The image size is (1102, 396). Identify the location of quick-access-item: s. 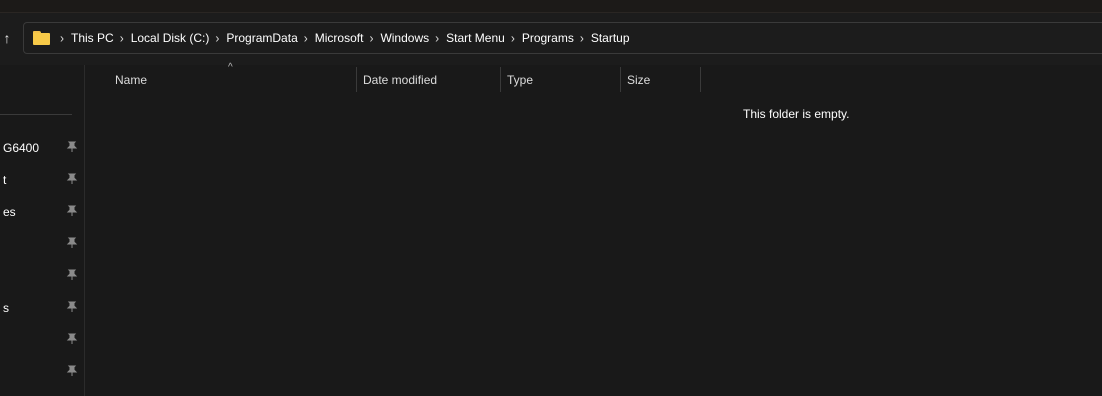
(42, 308).